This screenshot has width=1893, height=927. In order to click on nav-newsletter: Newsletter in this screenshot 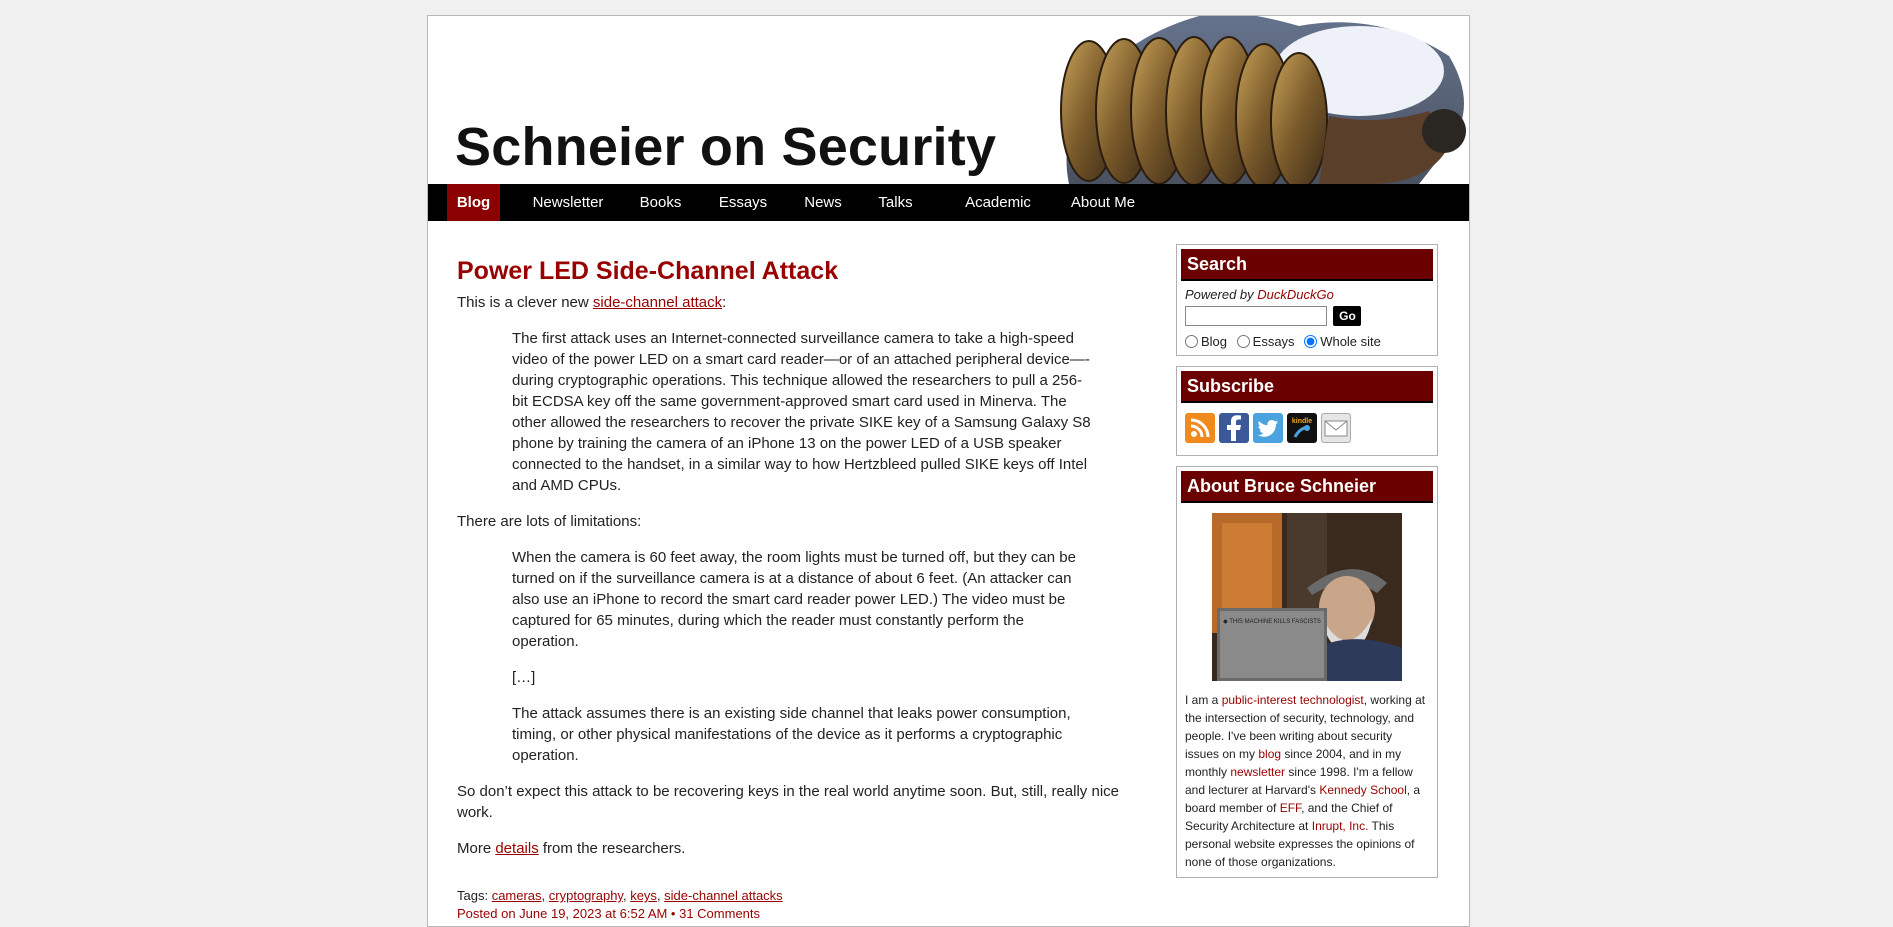, I will do `click(568, 202)`.